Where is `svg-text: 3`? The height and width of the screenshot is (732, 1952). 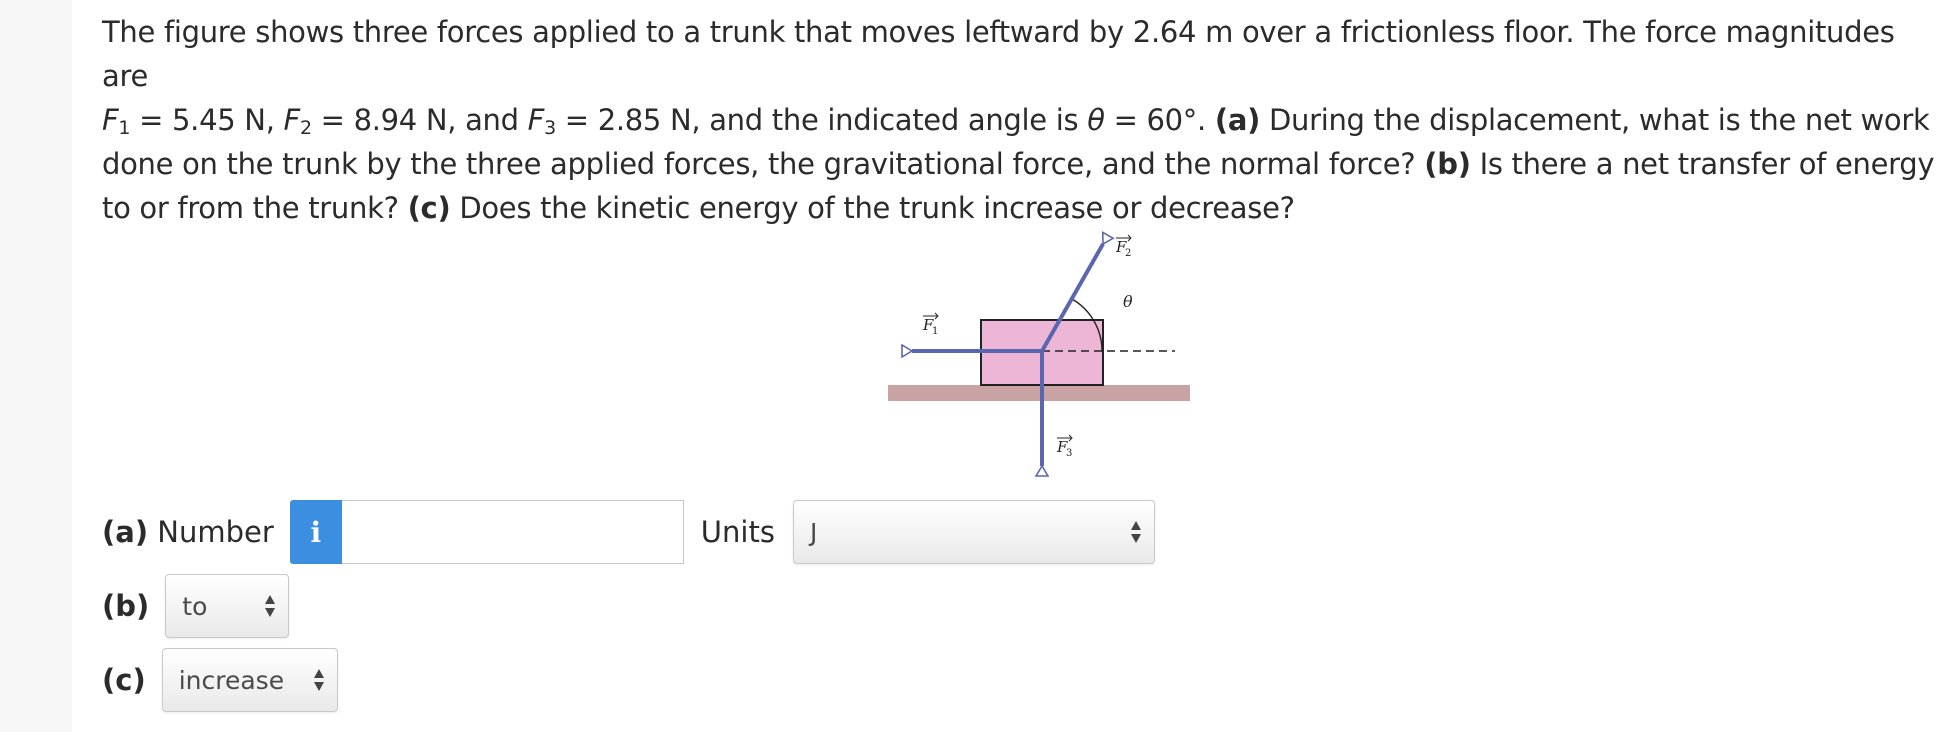 svg-text: 3 is located at coordinates (1069, 453).